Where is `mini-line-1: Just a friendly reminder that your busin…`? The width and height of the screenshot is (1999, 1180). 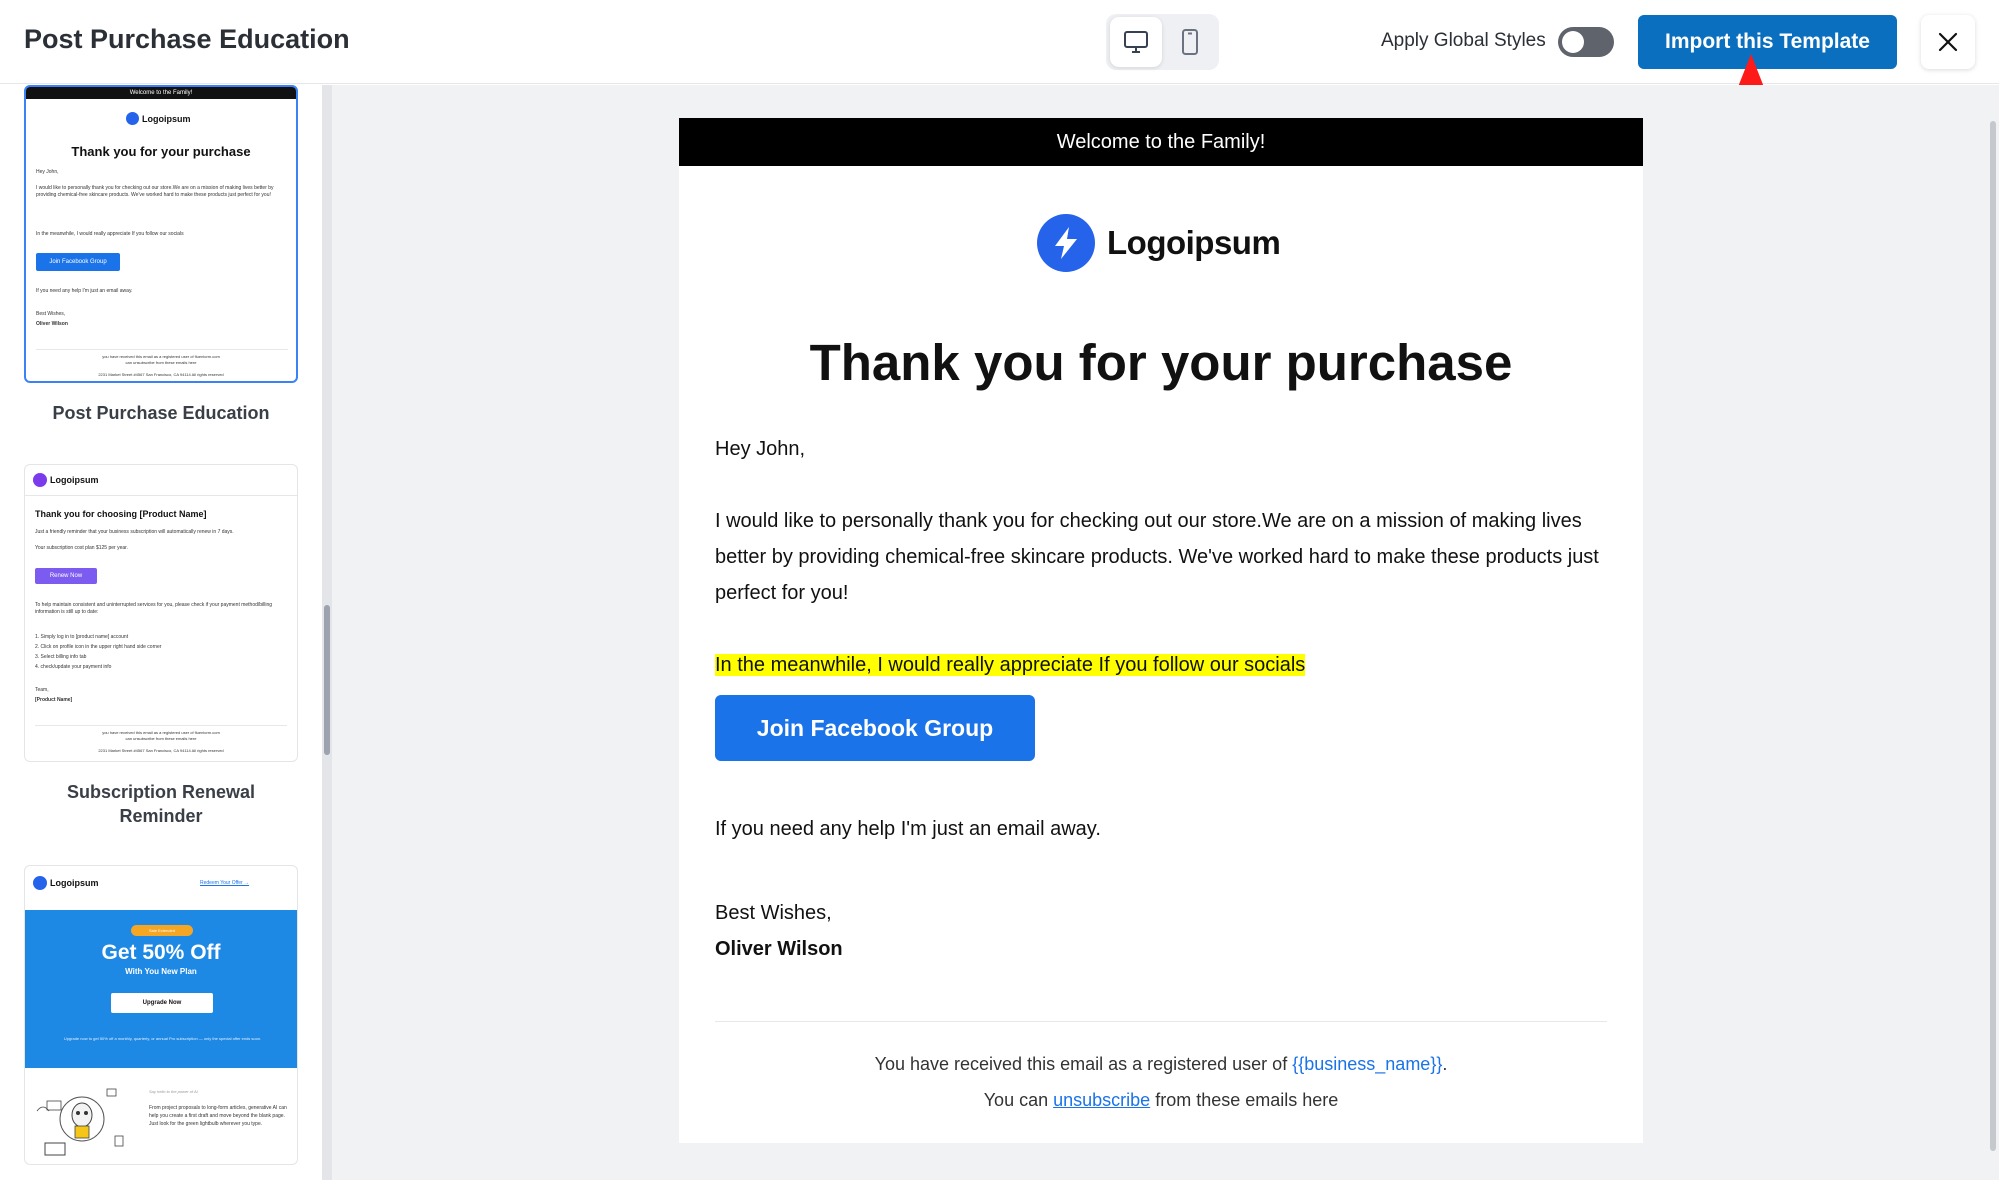
mini-line-1: Just a friendly reminder that your busin… is located at coordinates (134, 532).